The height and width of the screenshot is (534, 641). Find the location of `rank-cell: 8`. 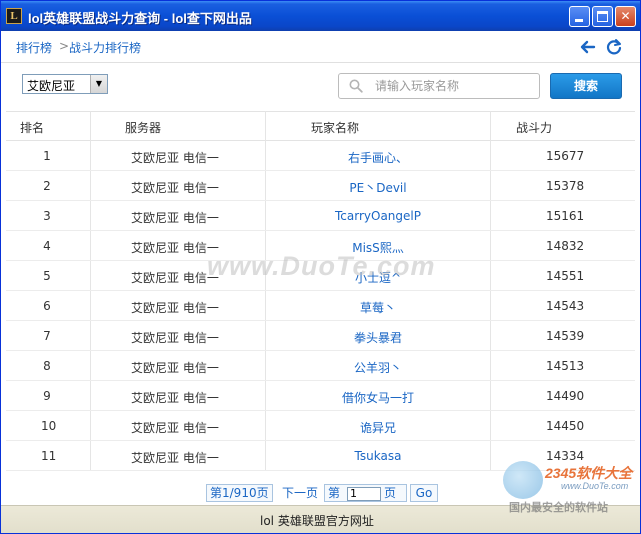

rank-cell: 8 is located at coordinates (47, 366).